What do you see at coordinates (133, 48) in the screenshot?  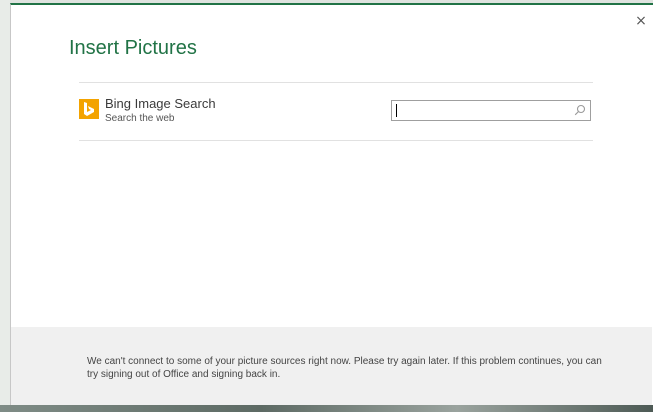 I see `dialog-title: Insert Pictures` at bounding box center [133, 48].